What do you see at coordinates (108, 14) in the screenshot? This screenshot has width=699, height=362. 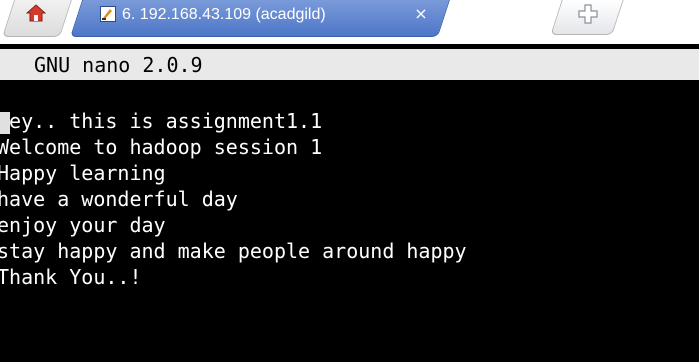 I see `terminal-app-icon` at bounding box center [108, 14].